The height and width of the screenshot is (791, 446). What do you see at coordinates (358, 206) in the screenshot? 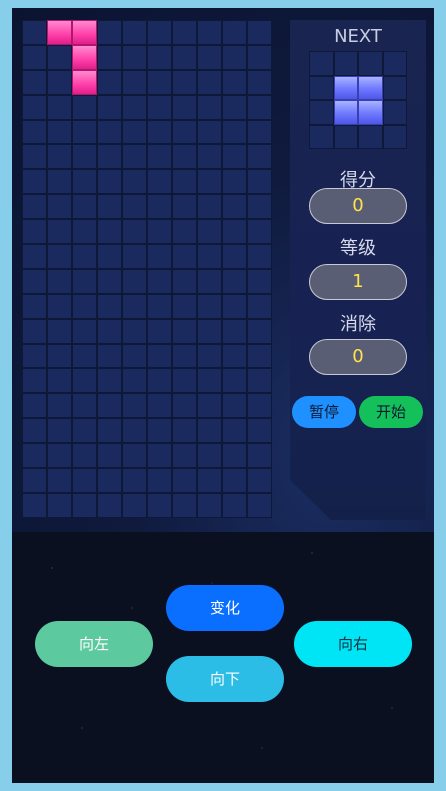
I see `score-value: 0` at bounding box center [358, 206].